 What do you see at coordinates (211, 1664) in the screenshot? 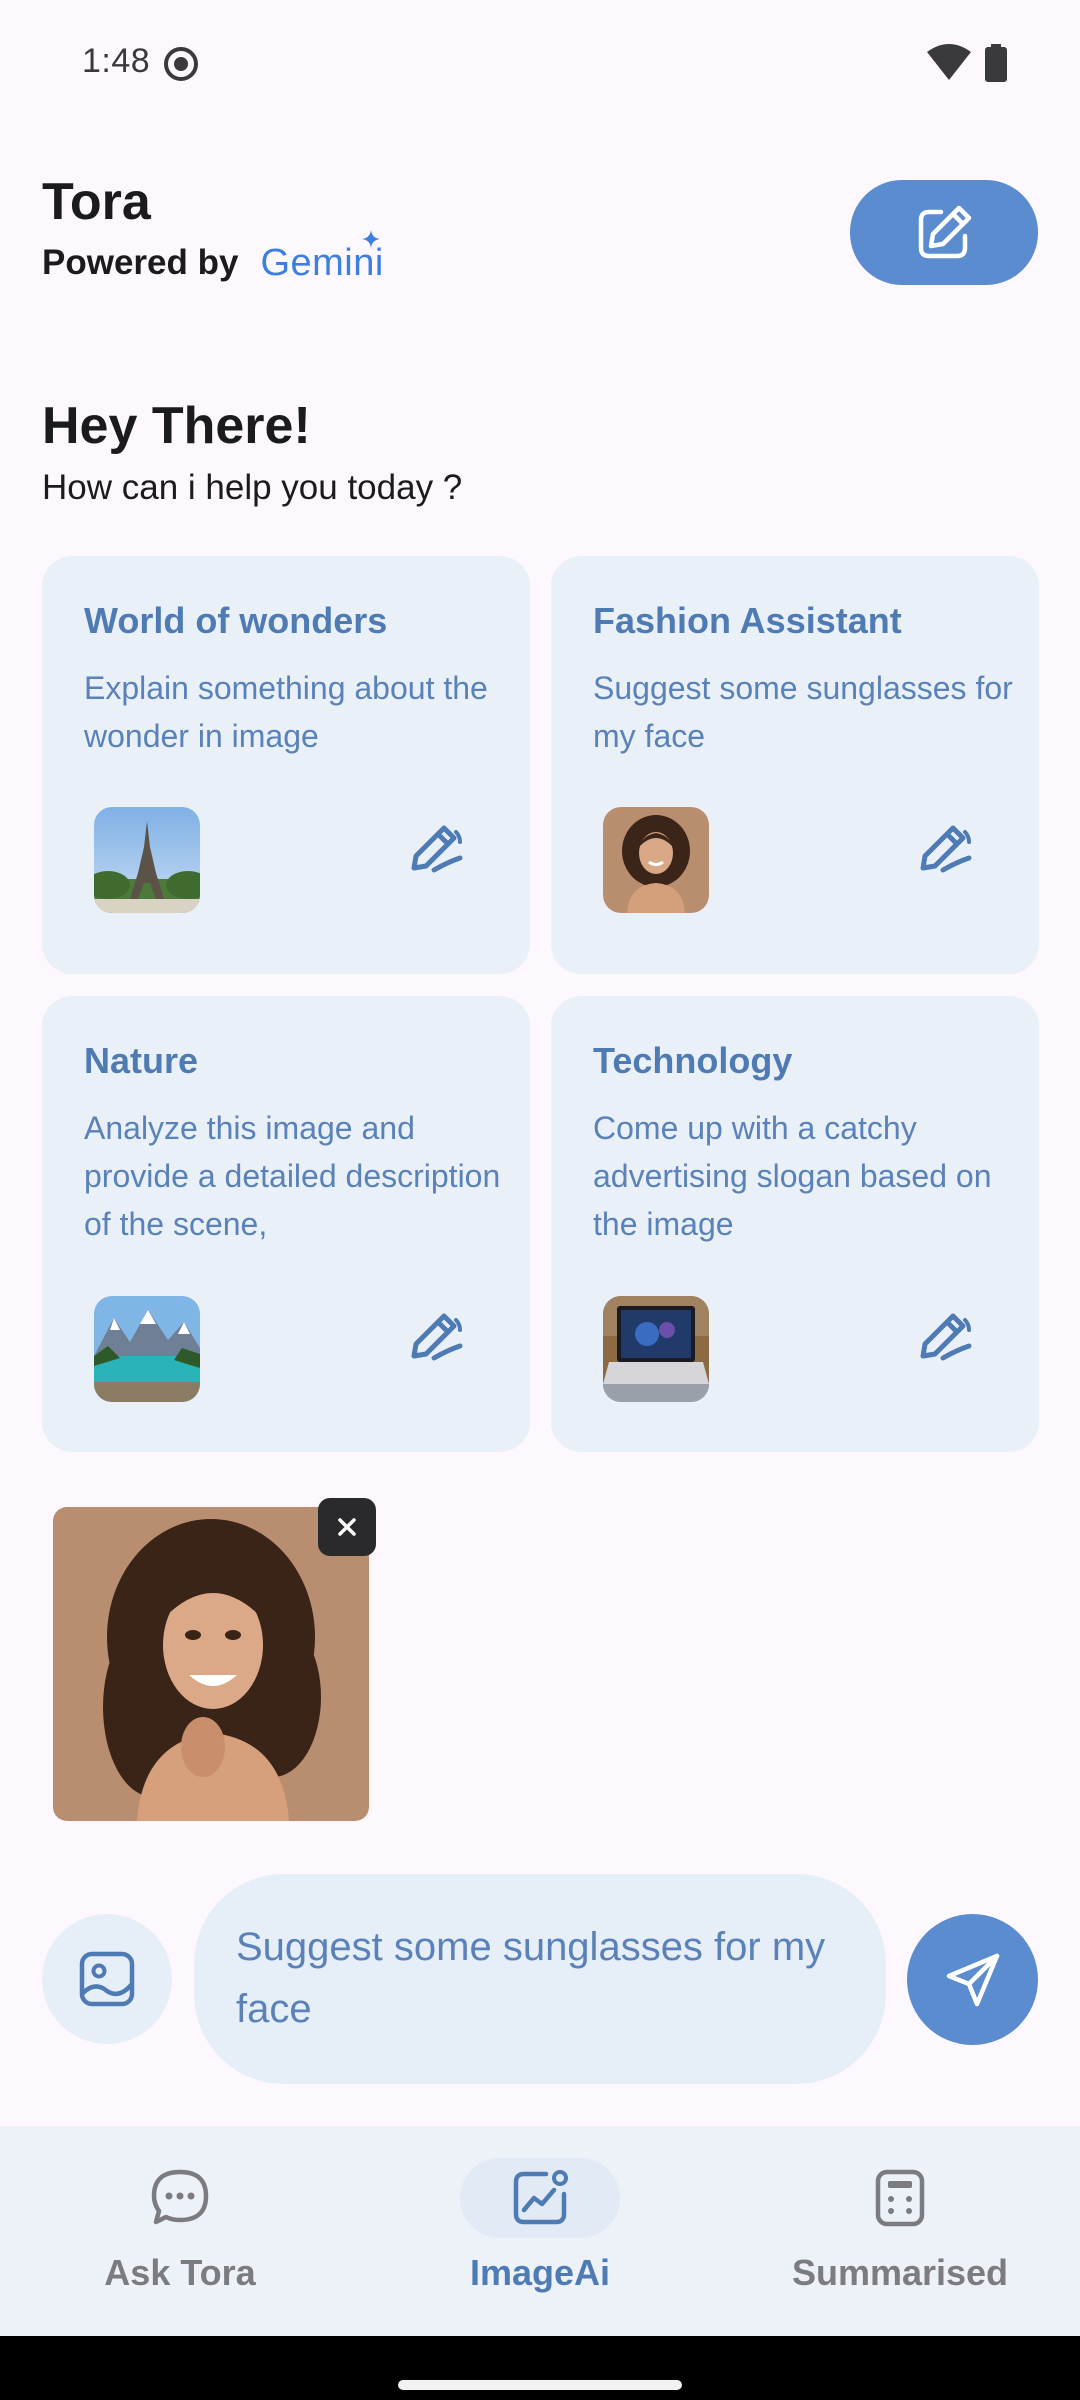
I see `attached-image-preview` at bounding box center [211, 1664].